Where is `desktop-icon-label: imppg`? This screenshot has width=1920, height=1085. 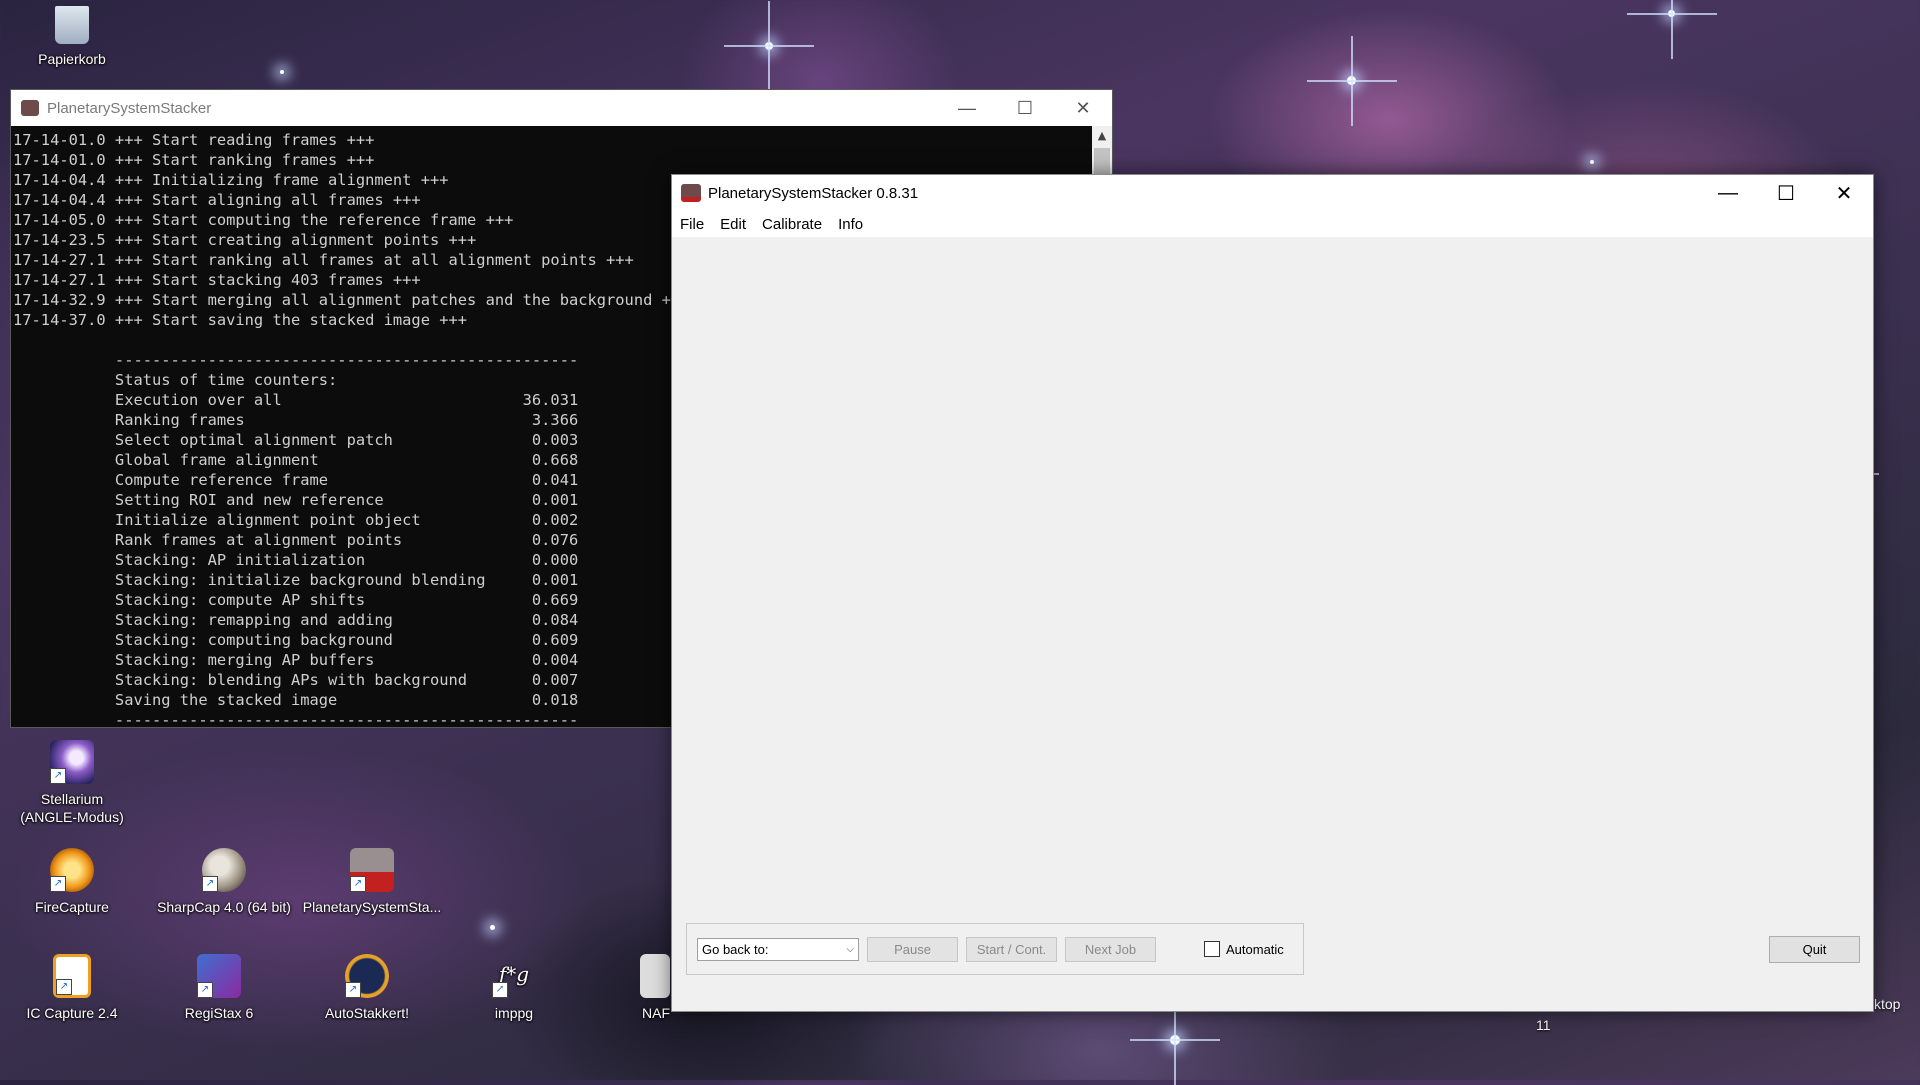
desktop-icon-label: imppg is located at coordinates (514, 1013).